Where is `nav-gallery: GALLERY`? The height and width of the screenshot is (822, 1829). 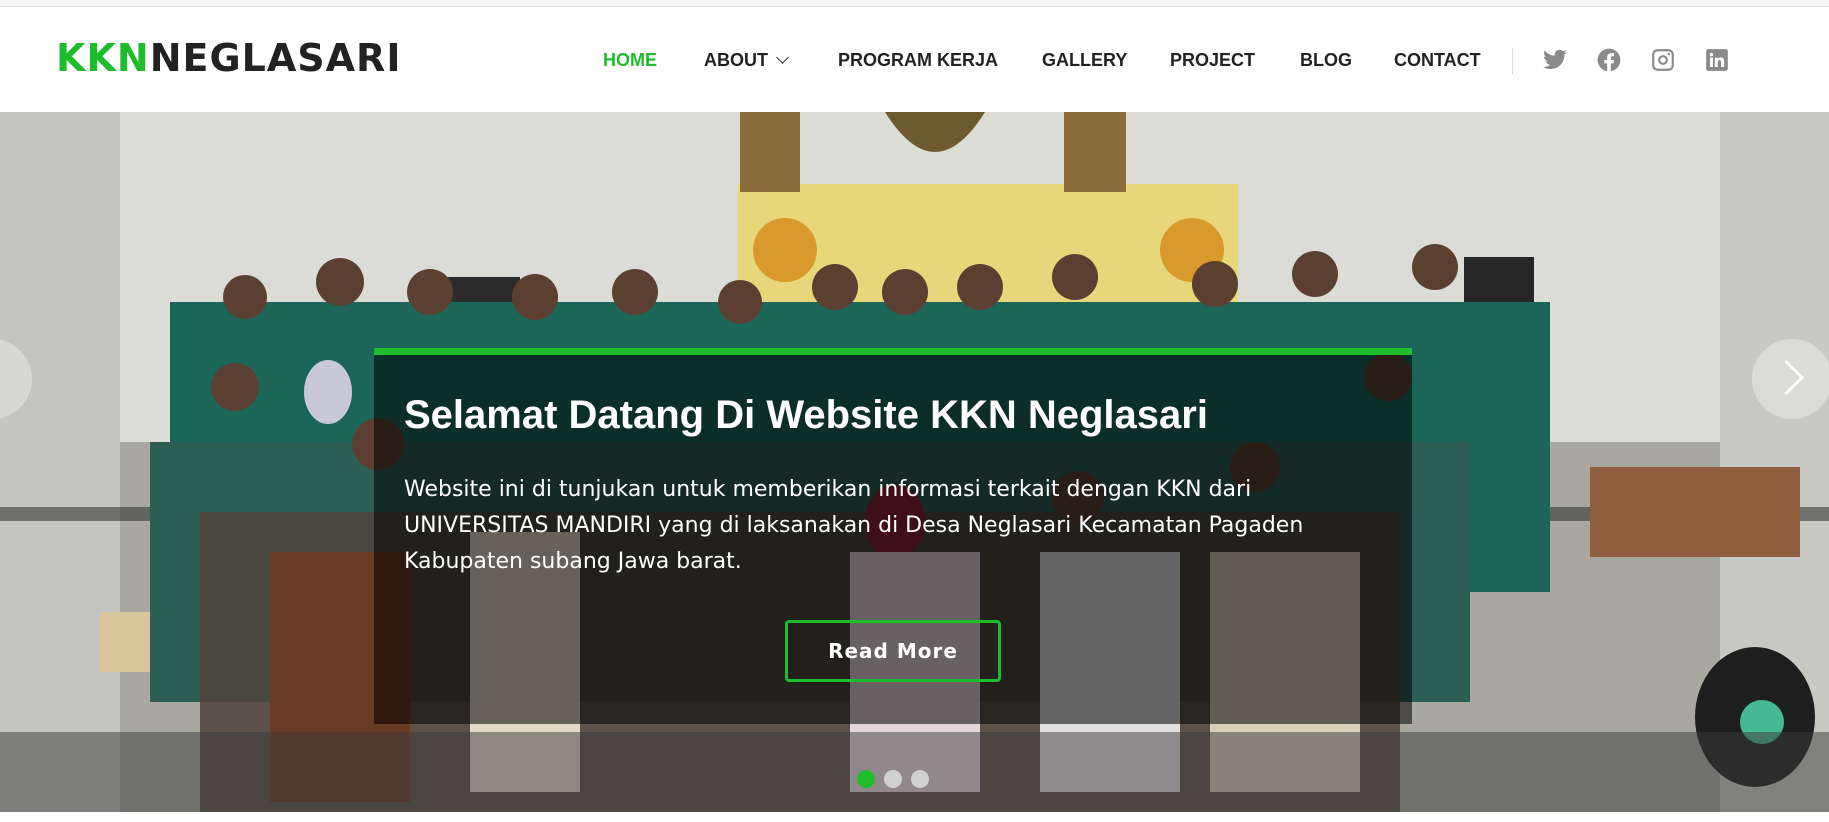 nav-gallery: GALLERY is located at coordinates (1084, 60).